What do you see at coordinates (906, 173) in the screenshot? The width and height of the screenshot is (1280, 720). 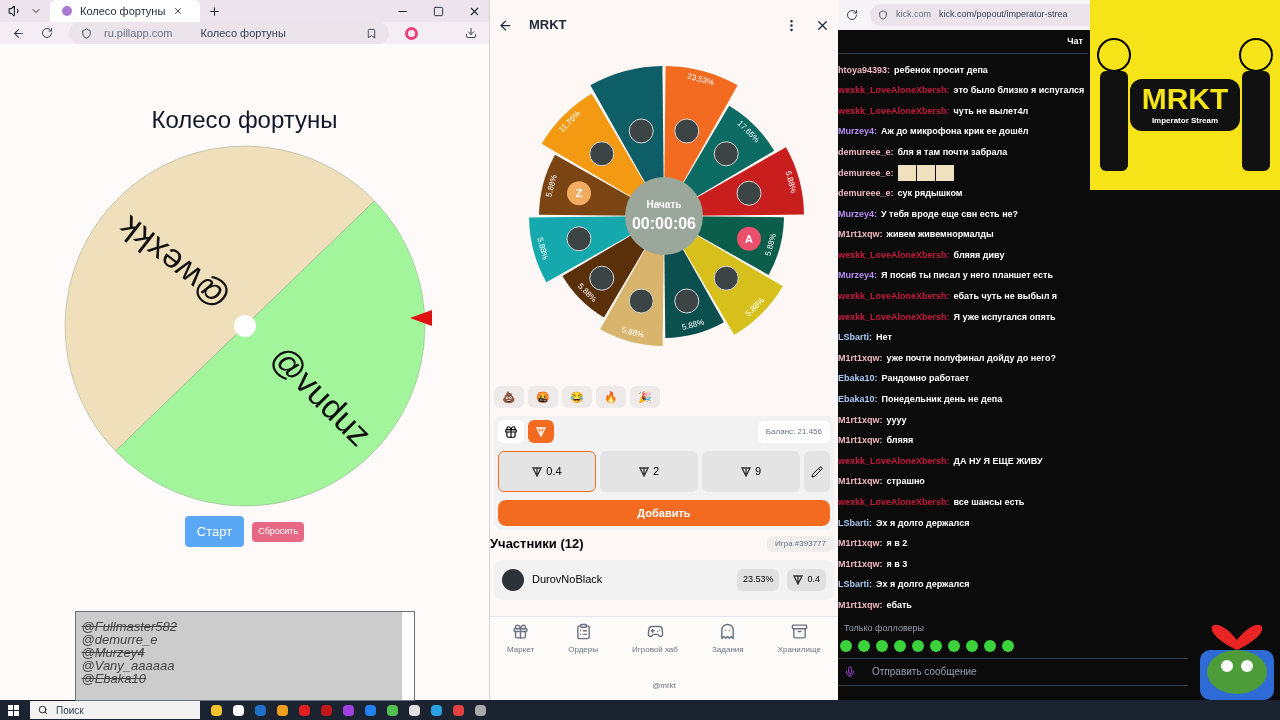 I see `emote-picture` at bounding box center [906, 173].